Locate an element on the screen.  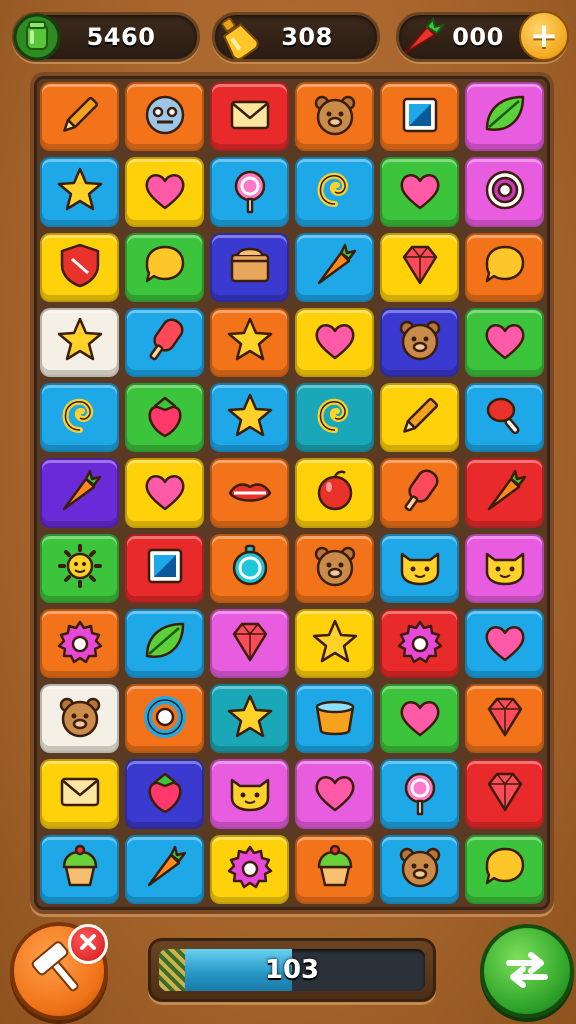
heart-icon is located at coordinates (505, 644).